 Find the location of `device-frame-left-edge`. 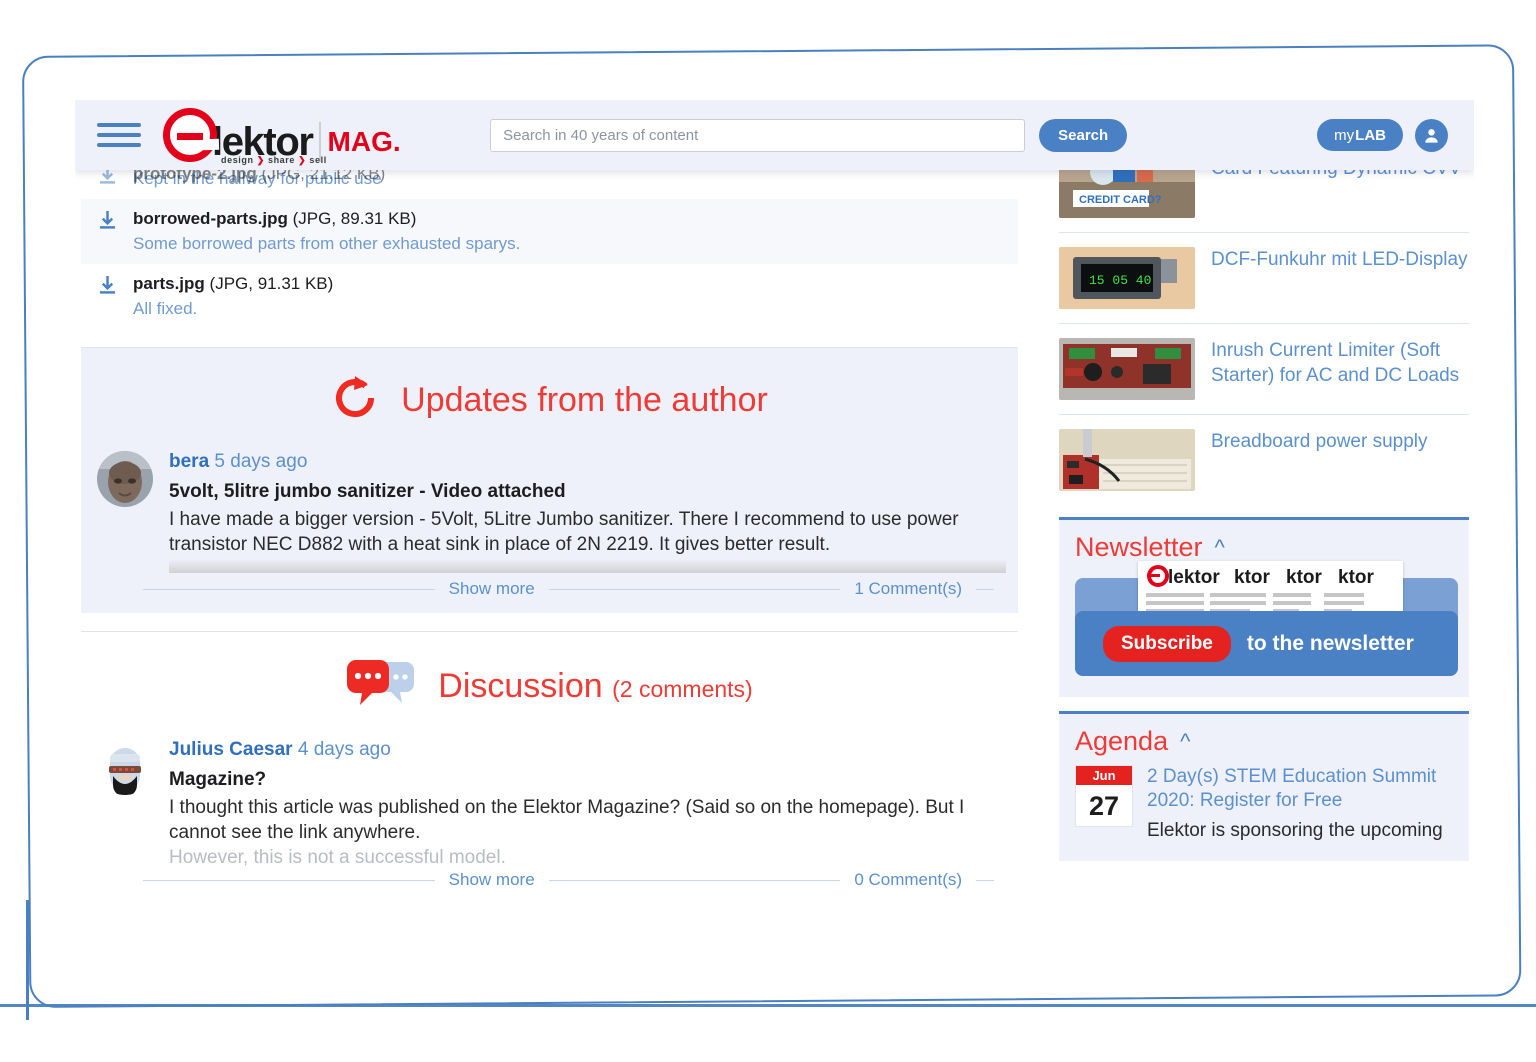

device-frame-left-edge is located at coordinates (27, 960).